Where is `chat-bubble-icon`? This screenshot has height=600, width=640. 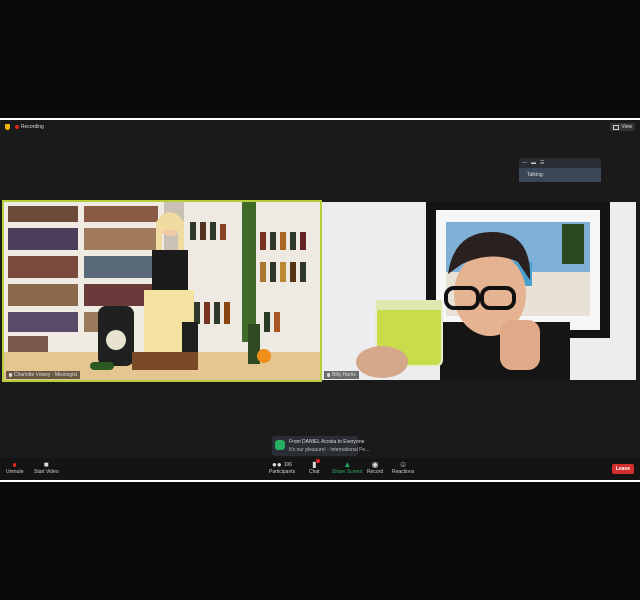
chat-bubble-icon is located at coordinates (280, 445).